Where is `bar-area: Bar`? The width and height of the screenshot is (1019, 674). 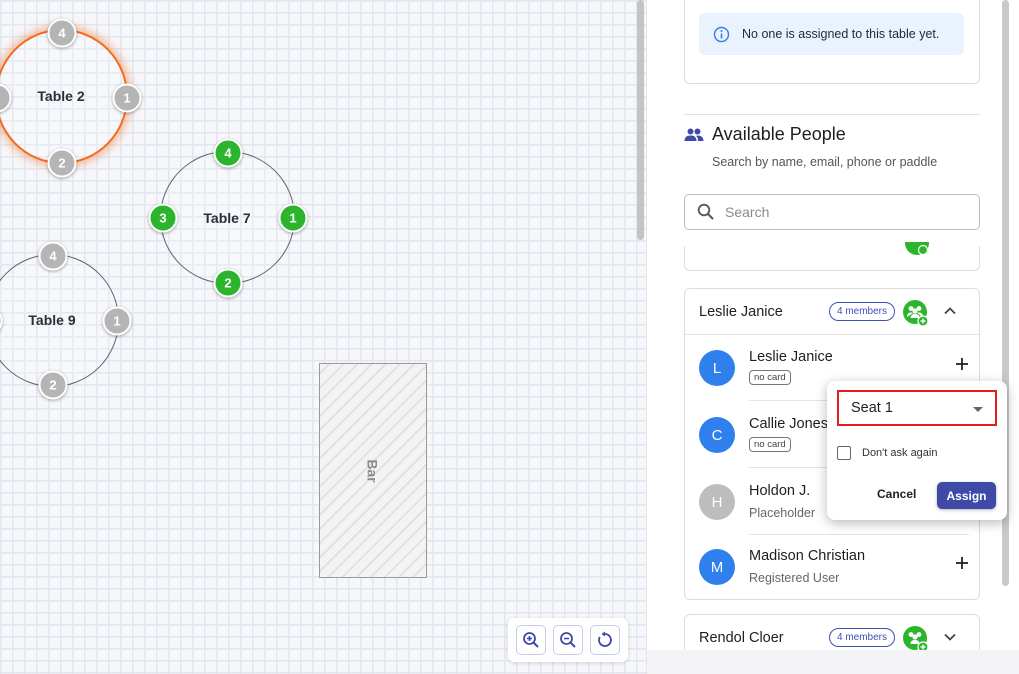
bar-area: Bar is located at coordinates (373, 470).